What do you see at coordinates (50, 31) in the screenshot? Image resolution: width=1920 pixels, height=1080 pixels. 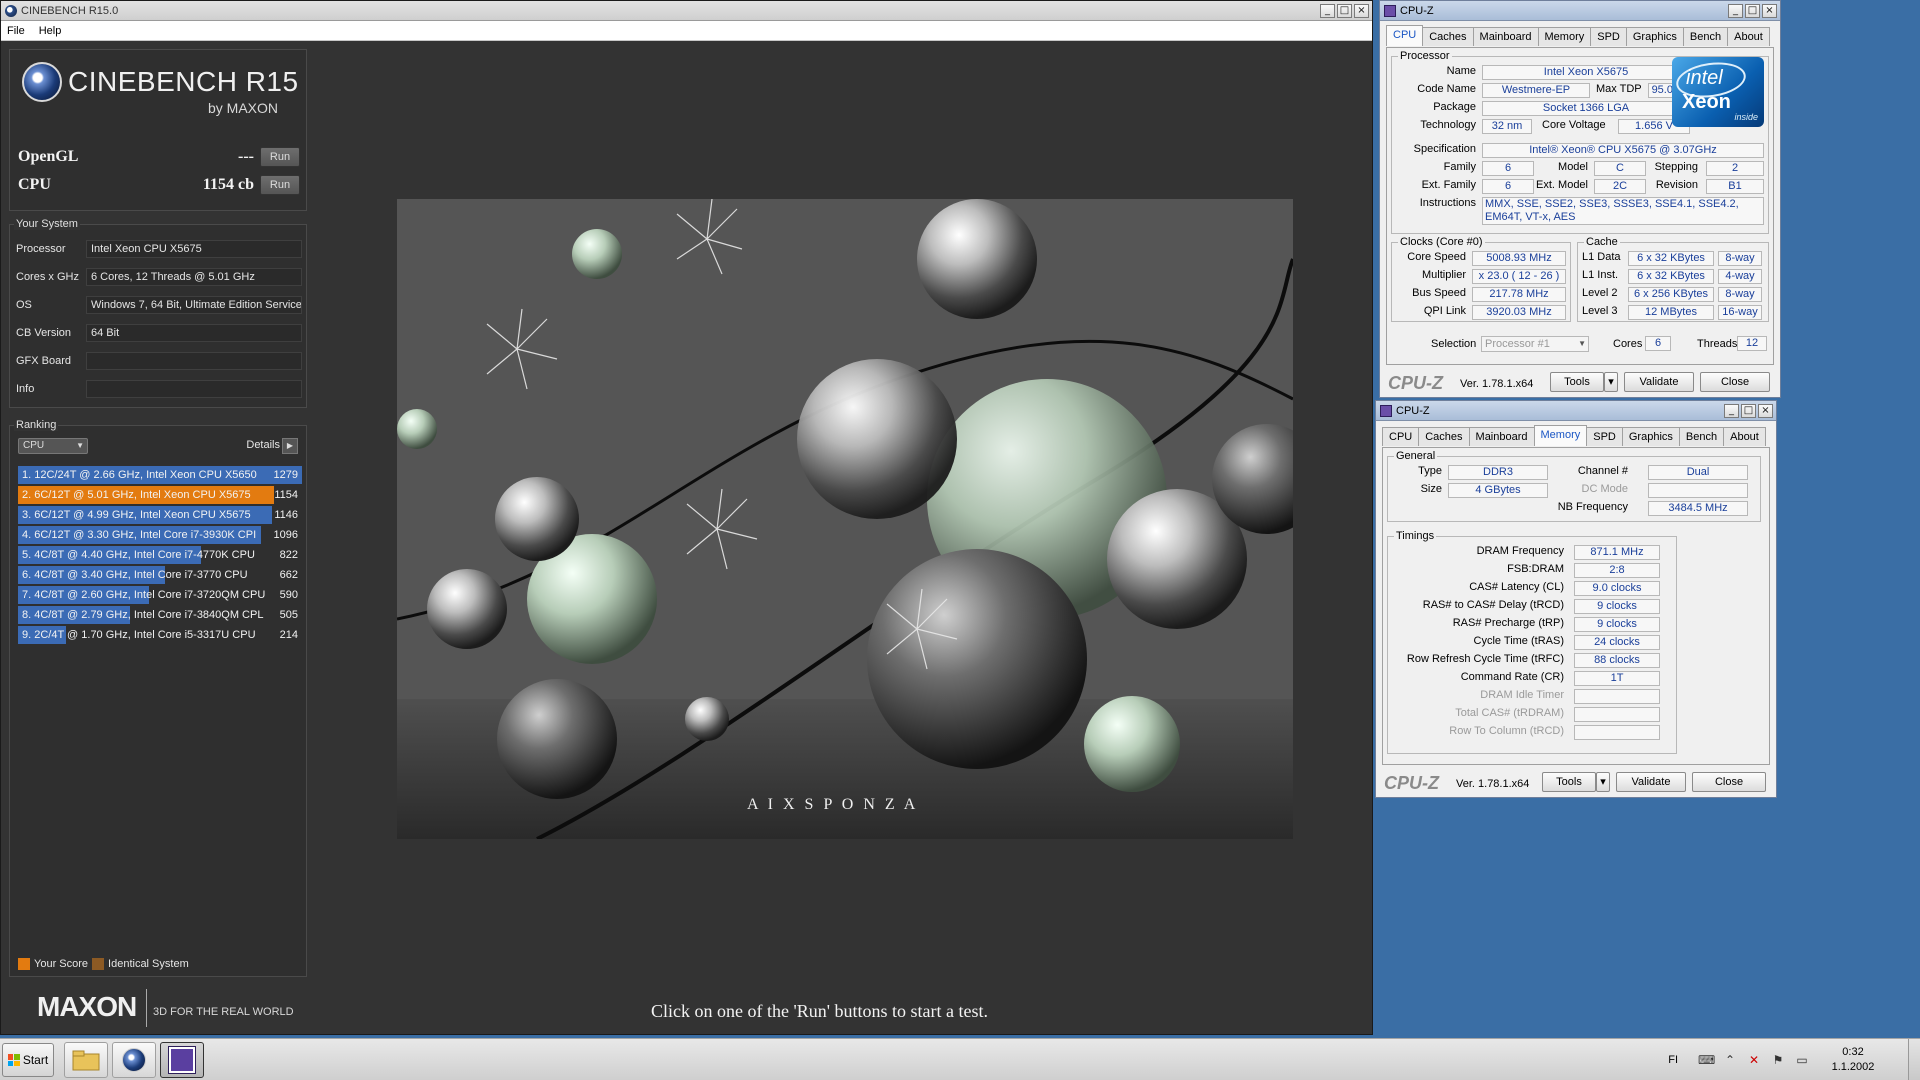 I see `menu-help: Help` at bounding box center [50, 31].